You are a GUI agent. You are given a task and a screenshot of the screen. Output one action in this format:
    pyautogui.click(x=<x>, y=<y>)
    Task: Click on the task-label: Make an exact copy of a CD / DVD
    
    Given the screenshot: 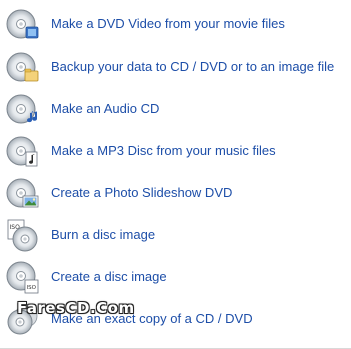 What is the action you would take?
    pyautogui.click(x=152, y=318)
    